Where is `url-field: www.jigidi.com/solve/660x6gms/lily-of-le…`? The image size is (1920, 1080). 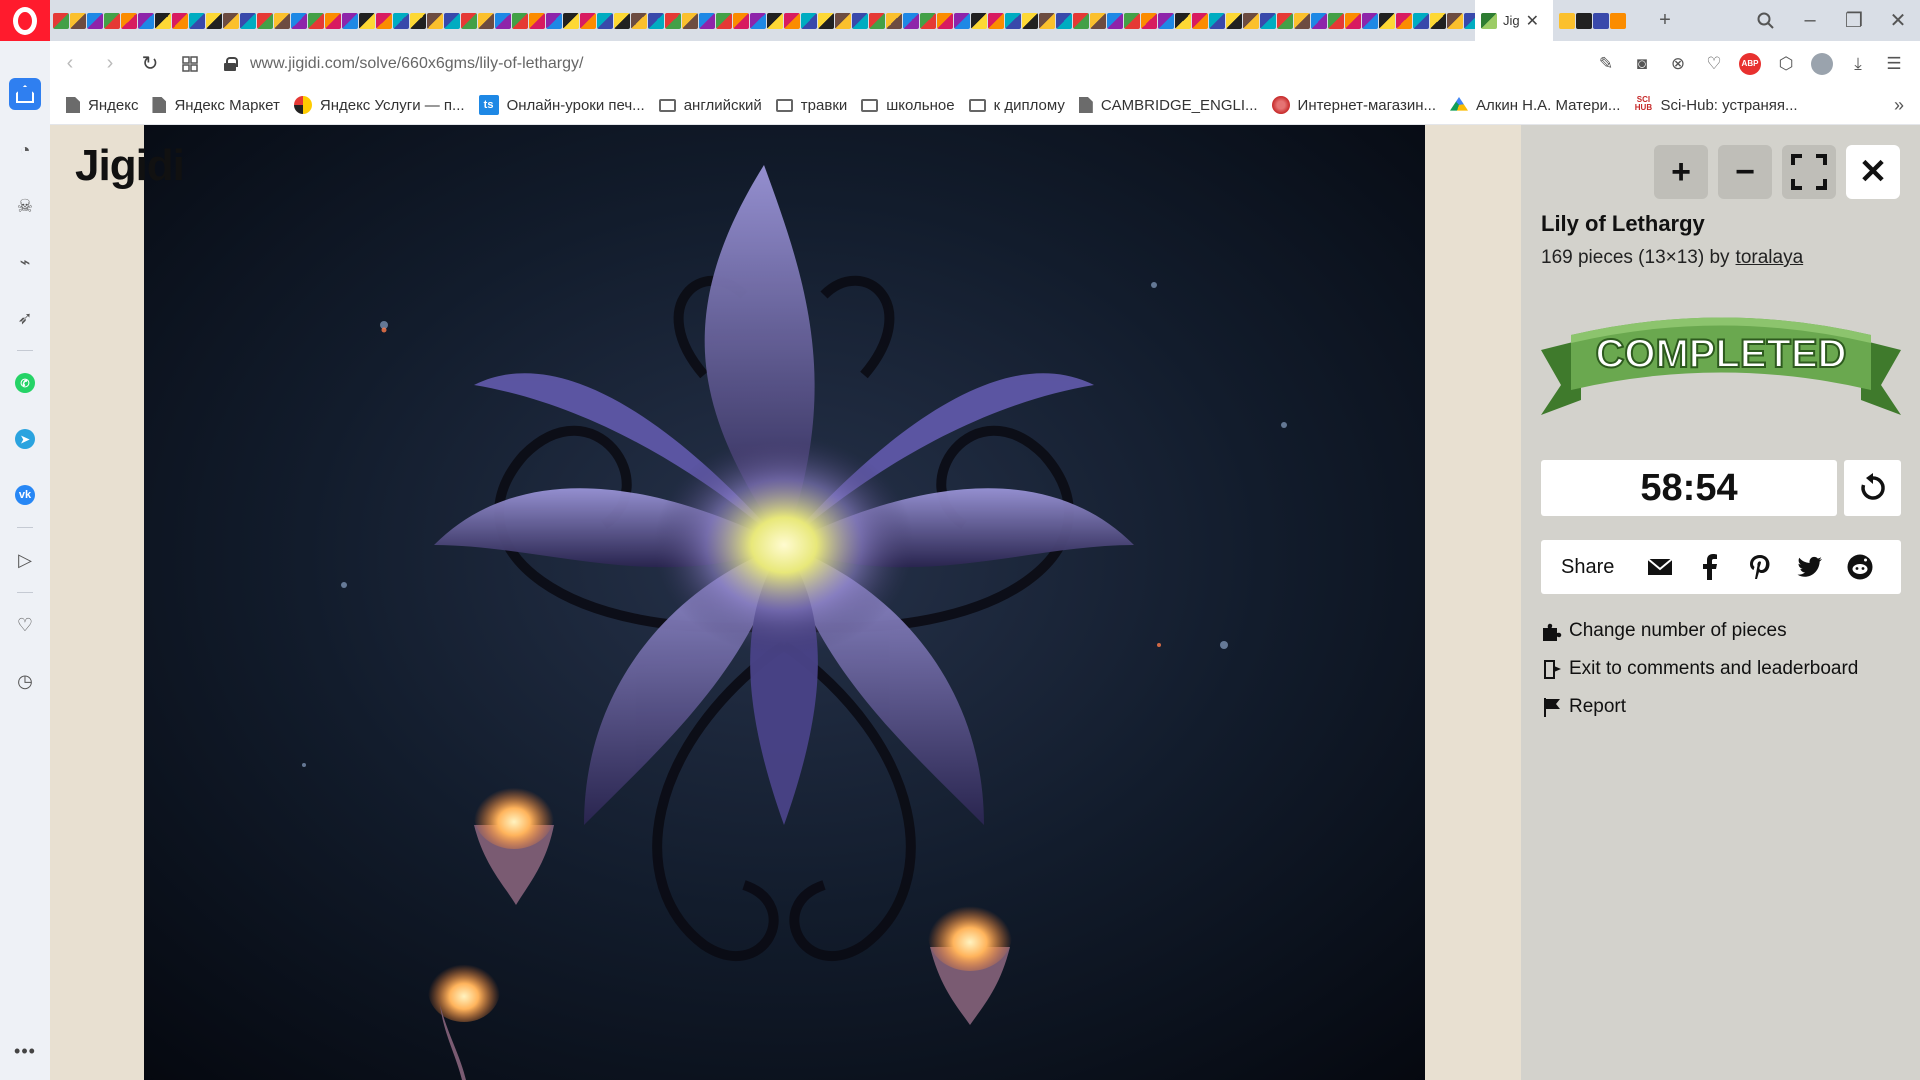
url-field: www.jigidi.com/solve/660x6gms/lily-of-le… is located at coordinates (416, 64).